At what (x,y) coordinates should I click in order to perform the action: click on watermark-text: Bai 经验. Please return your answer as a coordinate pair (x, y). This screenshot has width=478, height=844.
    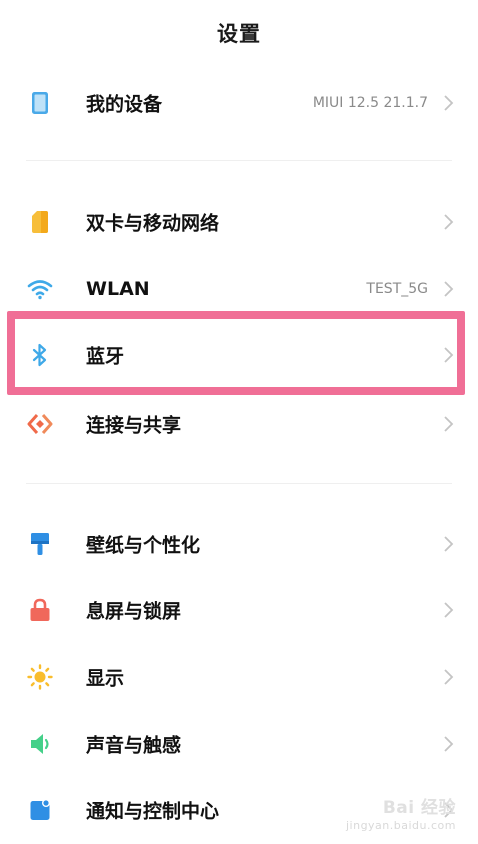
    Looking at the image, I should click on (419, 808).